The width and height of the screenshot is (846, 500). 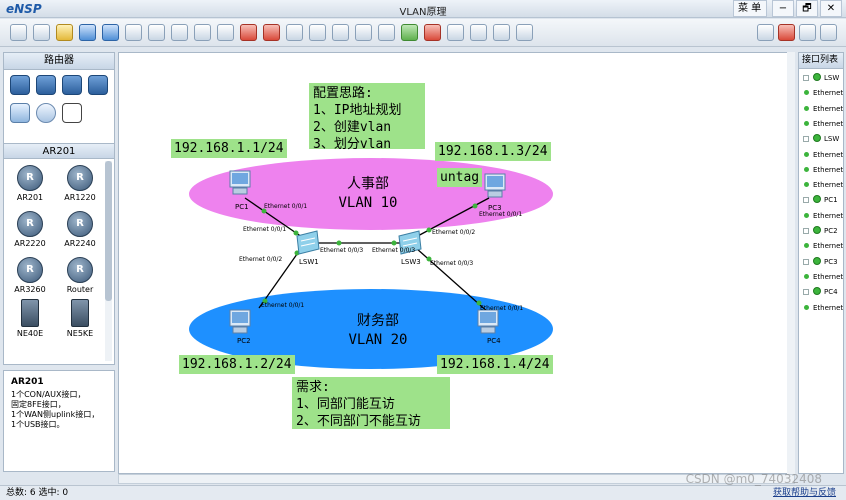 What do you see at coordinates (80, 275) in the screenshot?
I see `device-router: R Router` at bounding box center [80, 275].